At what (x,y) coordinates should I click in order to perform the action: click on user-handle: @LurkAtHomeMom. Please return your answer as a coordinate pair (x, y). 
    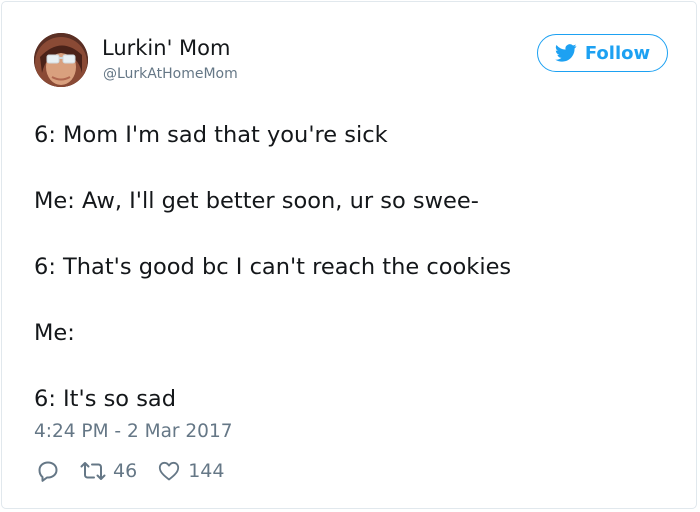
    Looking at the image, I should click on (170, 74).